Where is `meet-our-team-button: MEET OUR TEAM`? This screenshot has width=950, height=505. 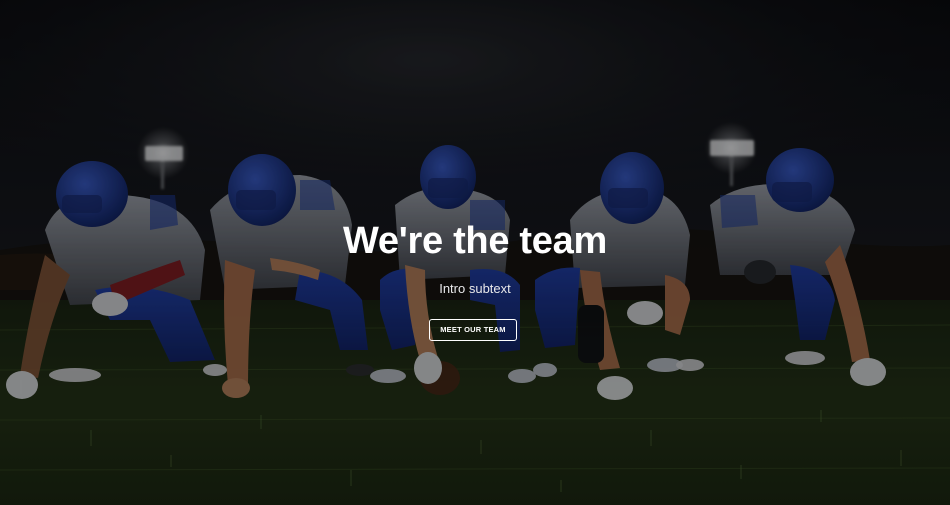
meet-our-team-button: MEET OUR TEAM is located at coordinates (473, 330).